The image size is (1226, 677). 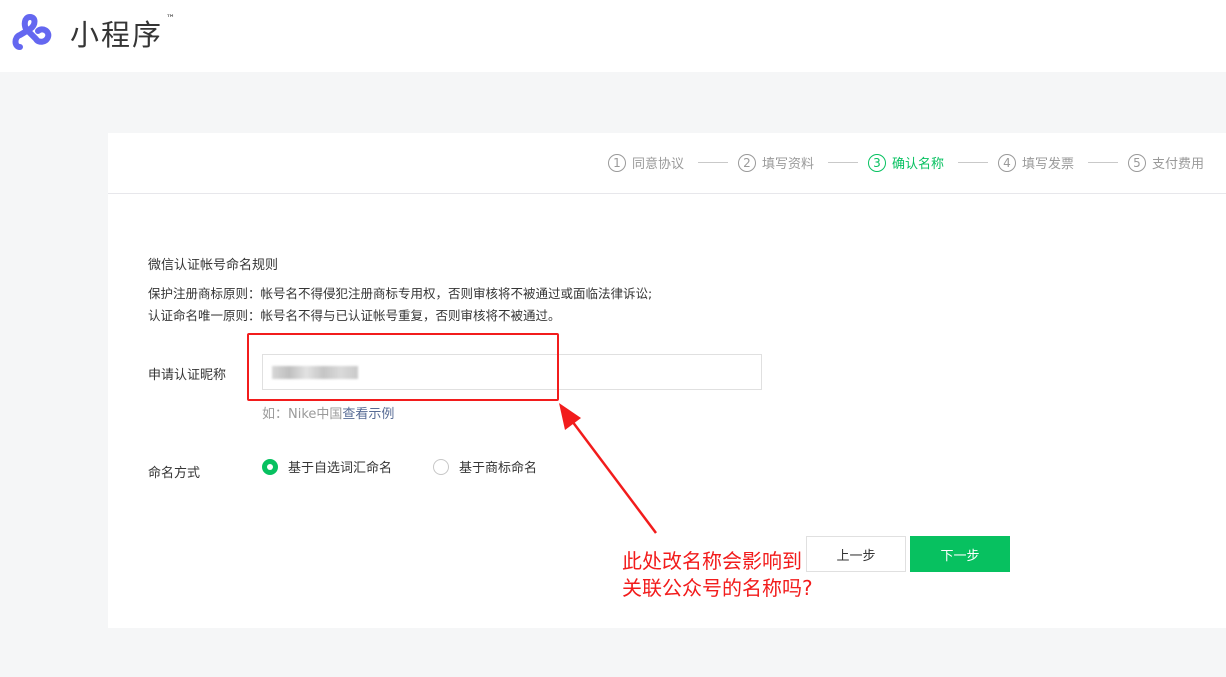 What do you see at coordinates (712, 561) in the screenshot?
I see `annotation-line-1: 此处改名称会影响到` at bounding box center [712, 561].